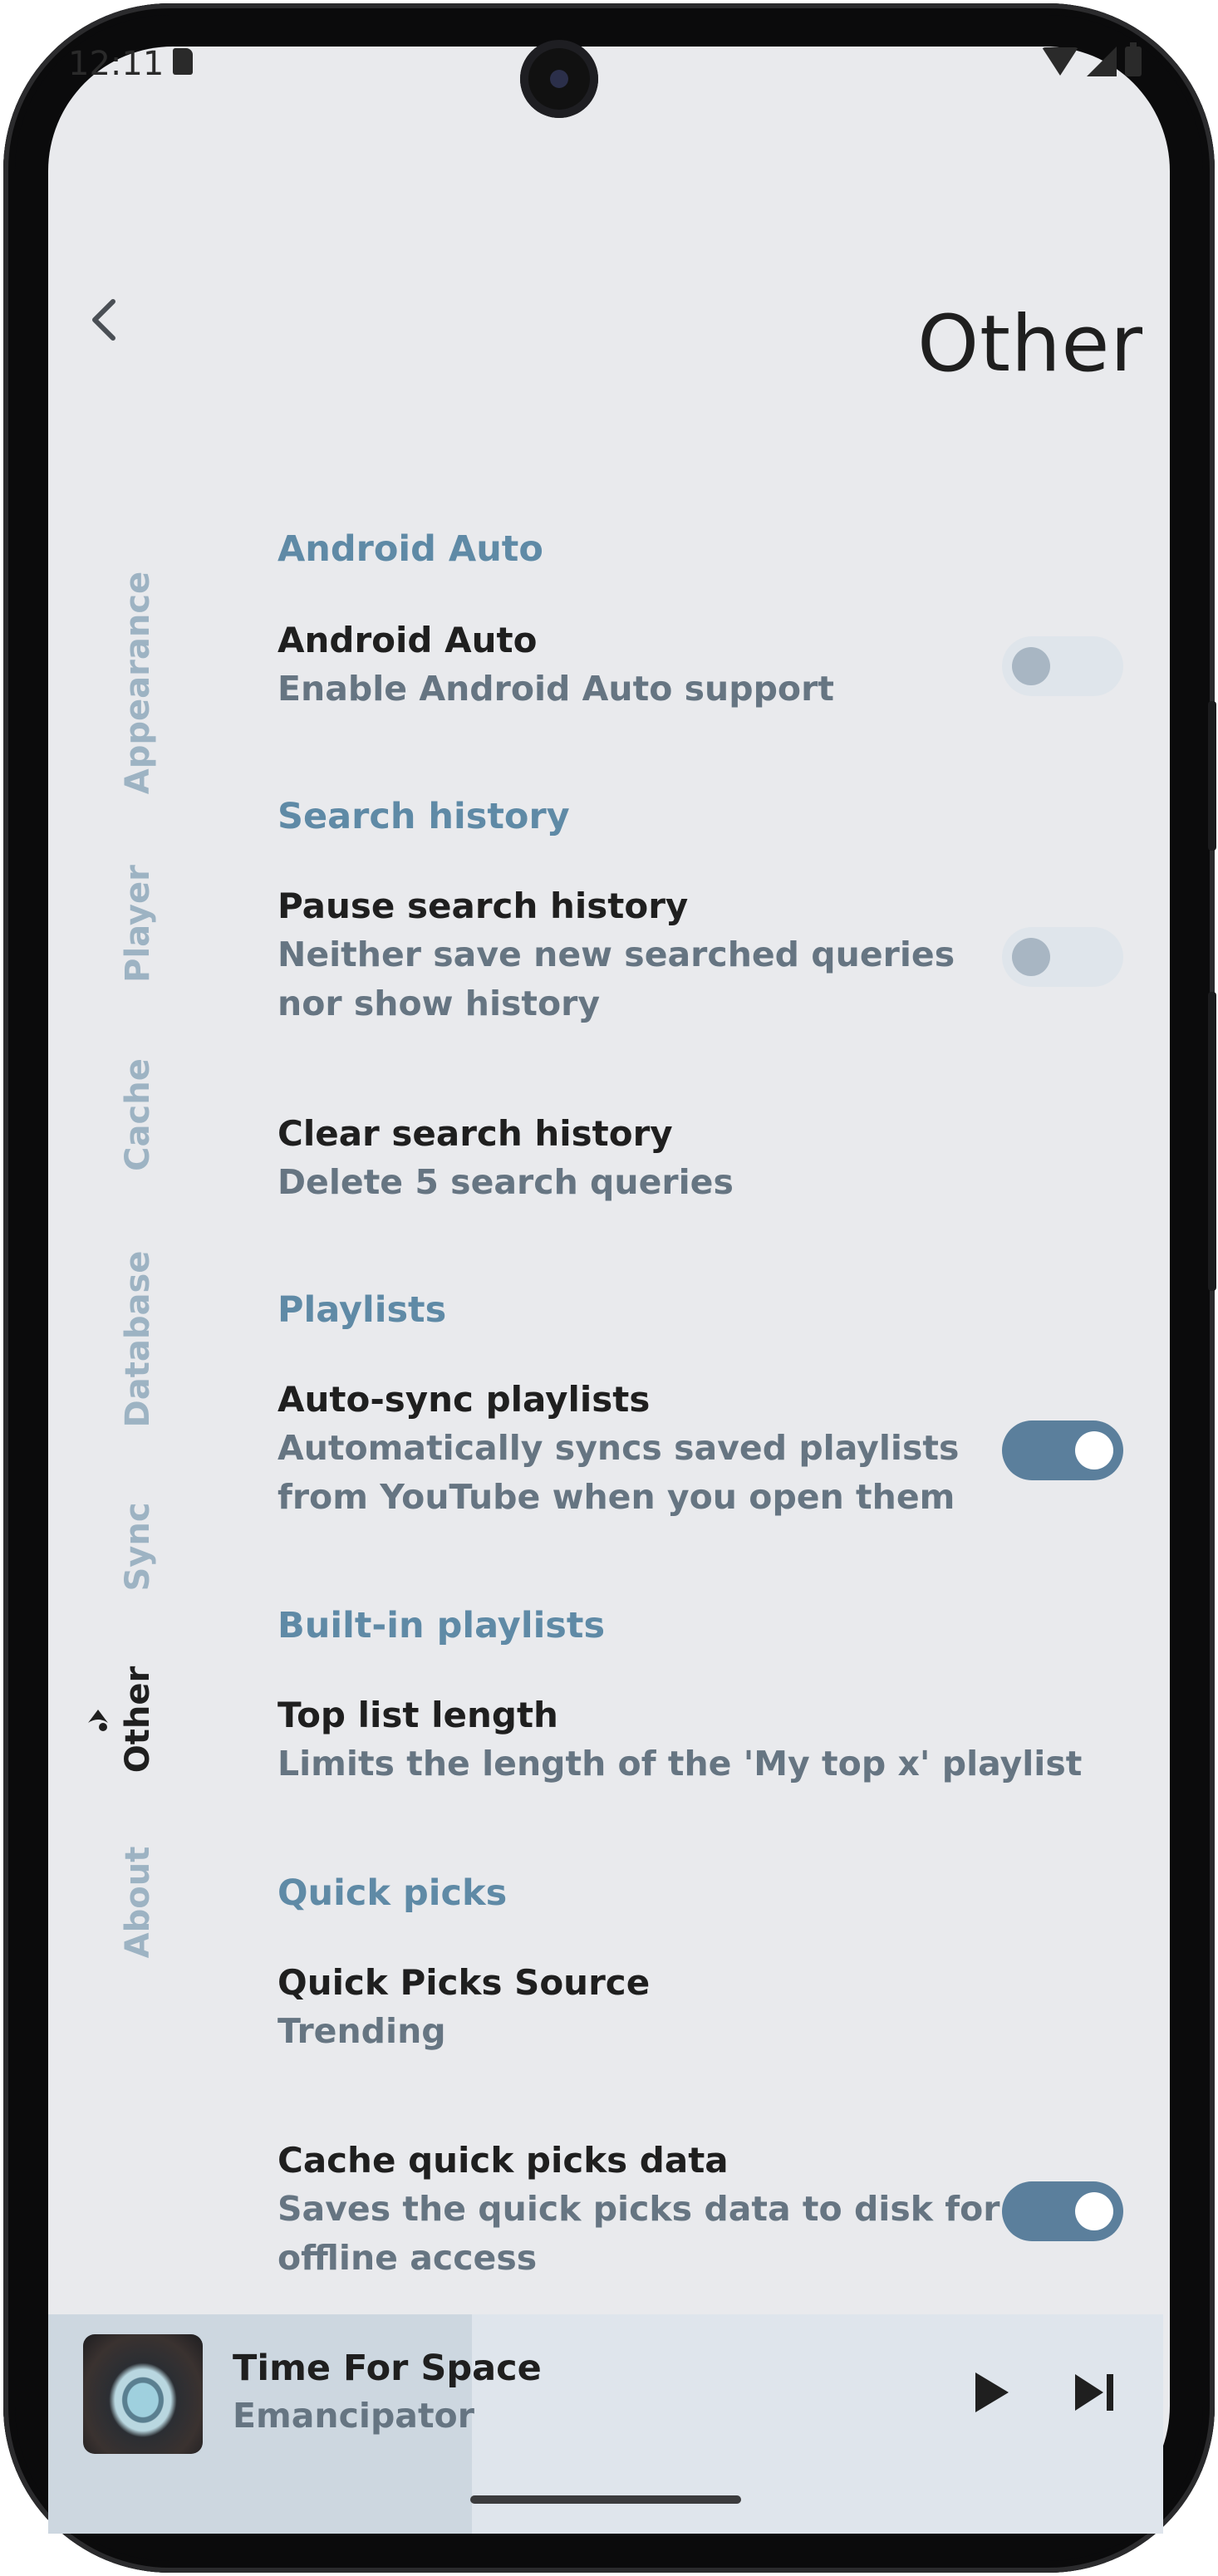 Image resolution: width=1218 pixels, height=2576 pixels. I want to click on section-title-playlists: Playlists, so click(362, 1310).